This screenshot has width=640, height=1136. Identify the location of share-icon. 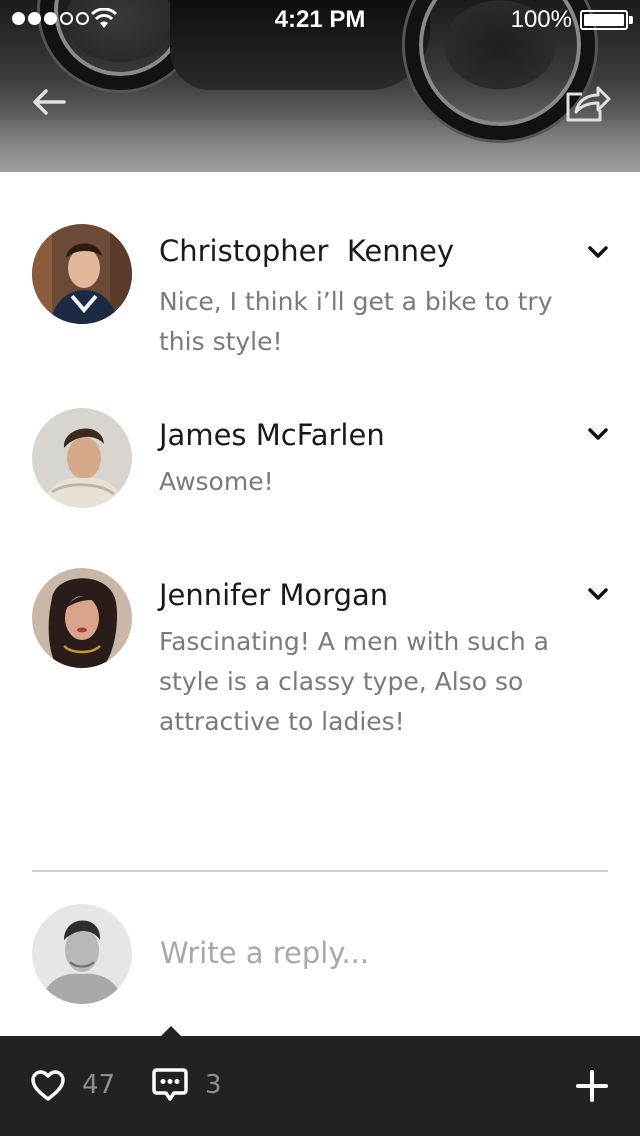
(588, 104).